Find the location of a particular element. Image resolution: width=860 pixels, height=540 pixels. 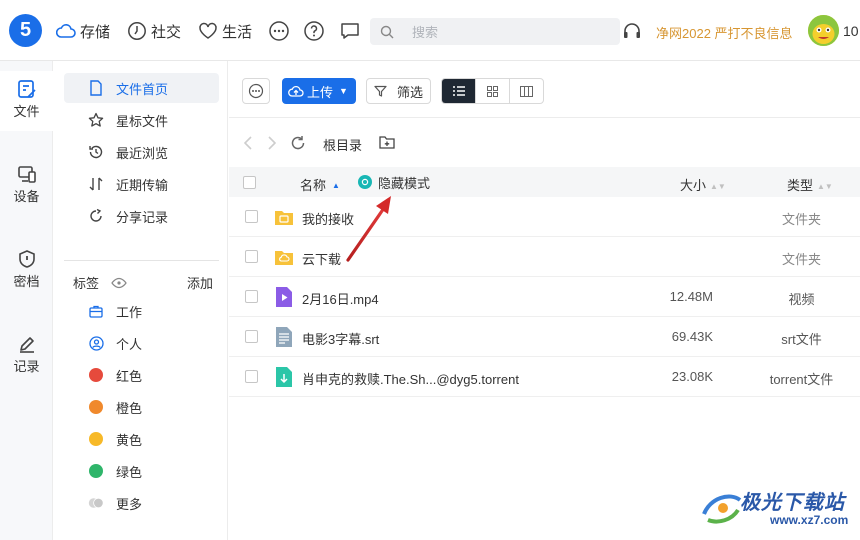

nav-life: 生活 is located at coordinates (225, 31).